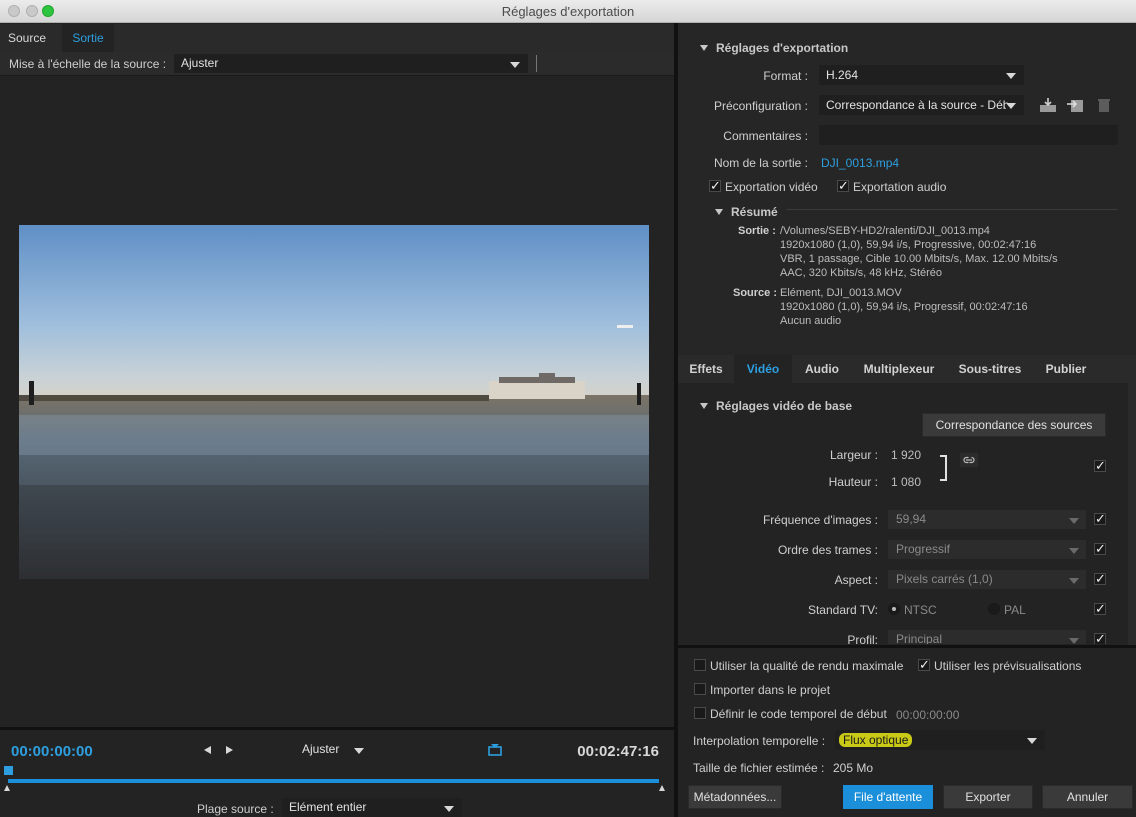 The width and height of the screenshot is (1136, 817). Describe the element at coordinates (894, 609) in the screenshot. I see `ntsc-radio` at that location.